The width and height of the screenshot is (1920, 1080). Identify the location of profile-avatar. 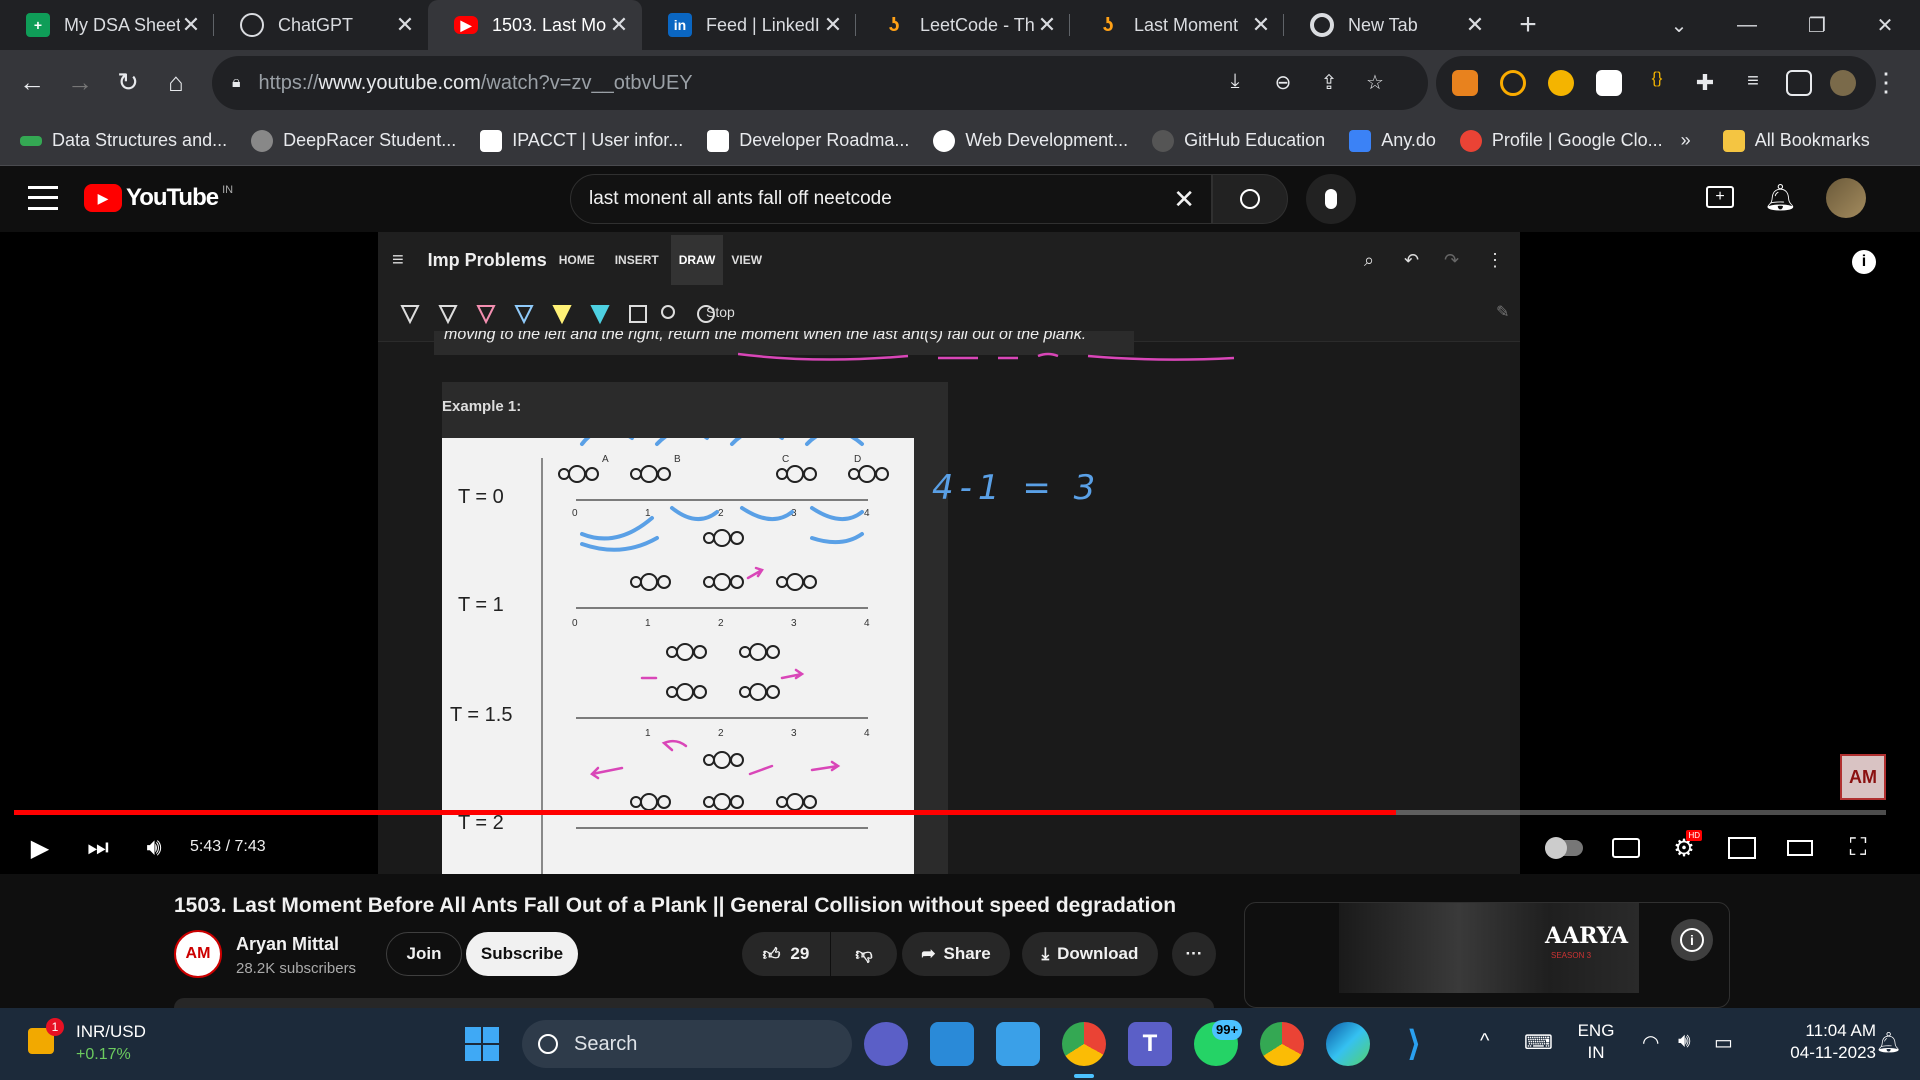
(1843, 83).